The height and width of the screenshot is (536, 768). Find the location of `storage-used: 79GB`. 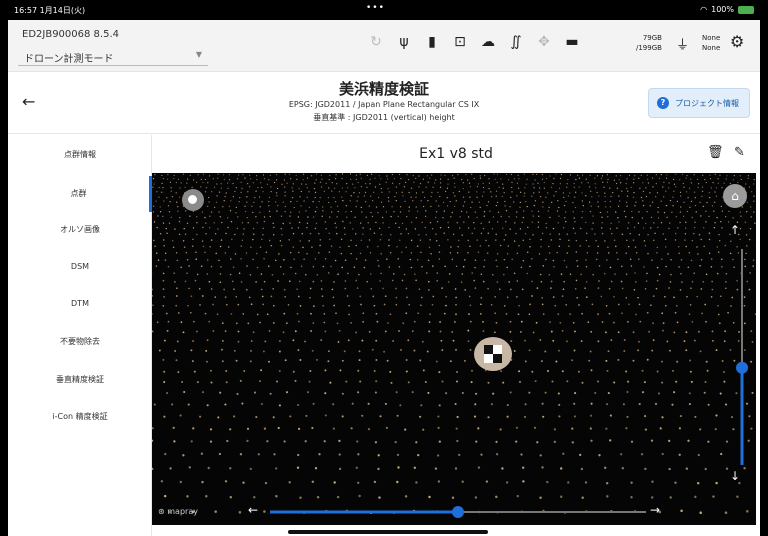

storage-used: 79GB is located at coordinates (652, 38).